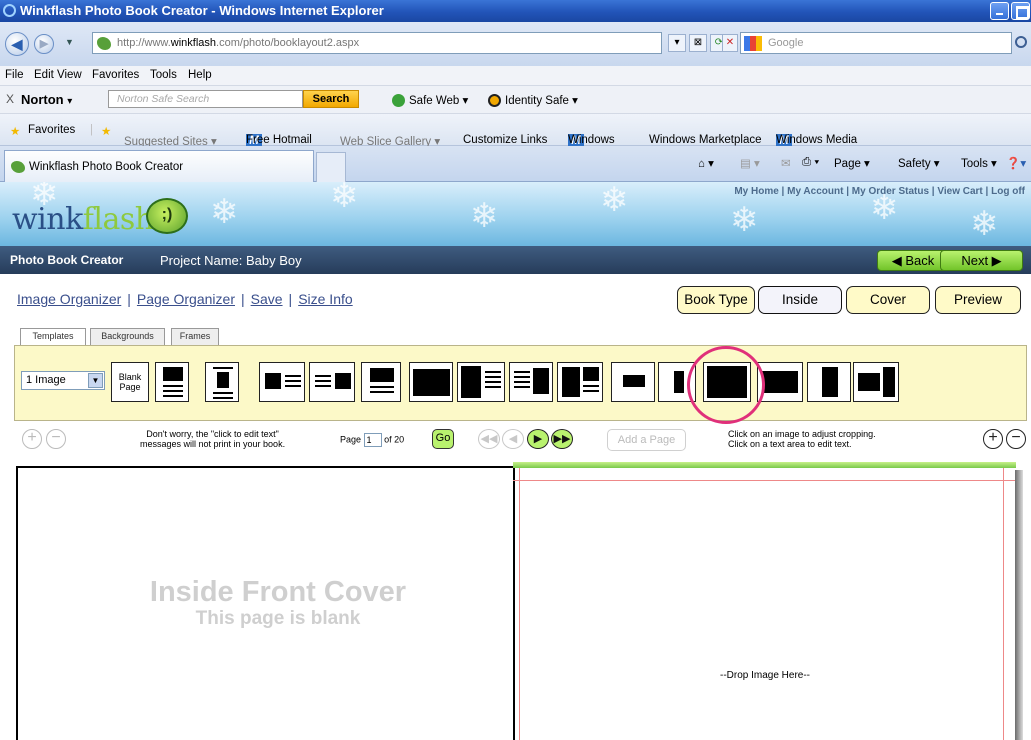  What do you see at coordinates (786, 163) in the screenshot?
I see `mail-icon: ✉` at bounding box center [786, 163].